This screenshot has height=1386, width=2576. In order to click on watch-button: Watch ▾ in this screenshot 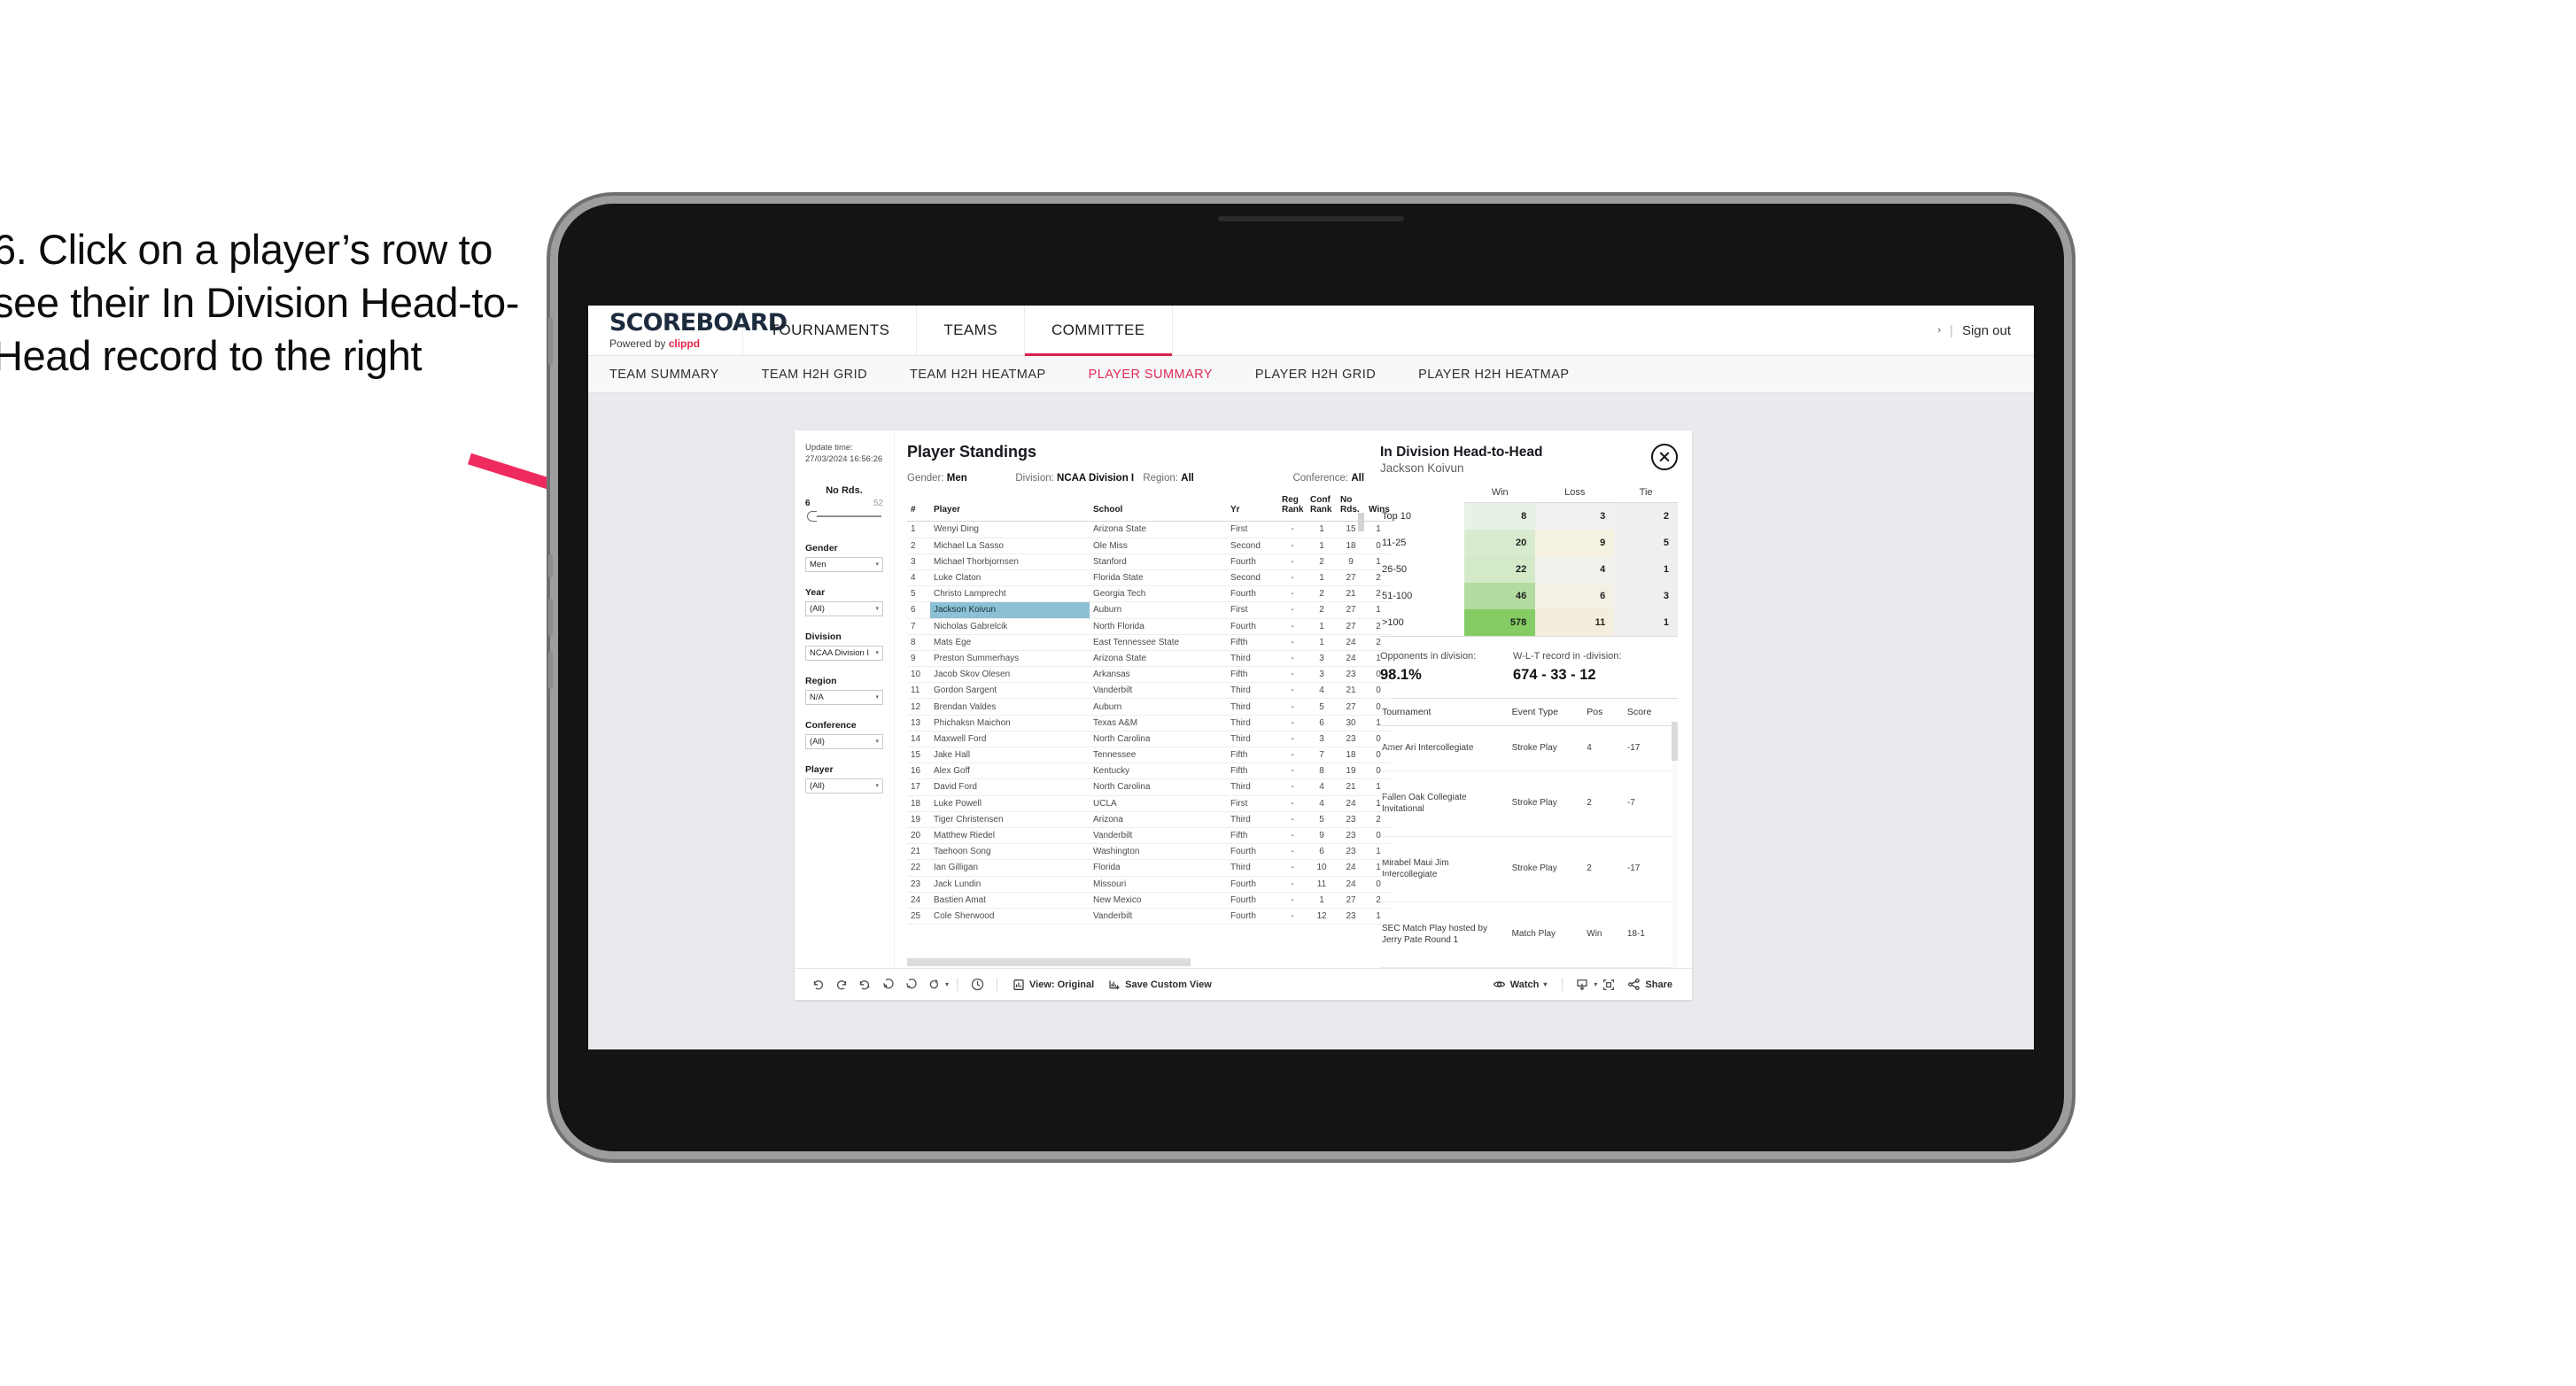, I will do `click(1520, 985)`.